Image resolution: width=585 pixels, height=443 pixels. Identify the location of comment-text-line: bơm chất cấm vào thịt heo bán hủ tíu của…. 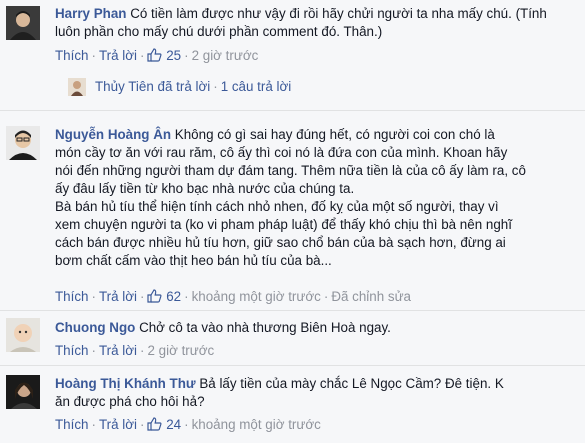
(193, 260).